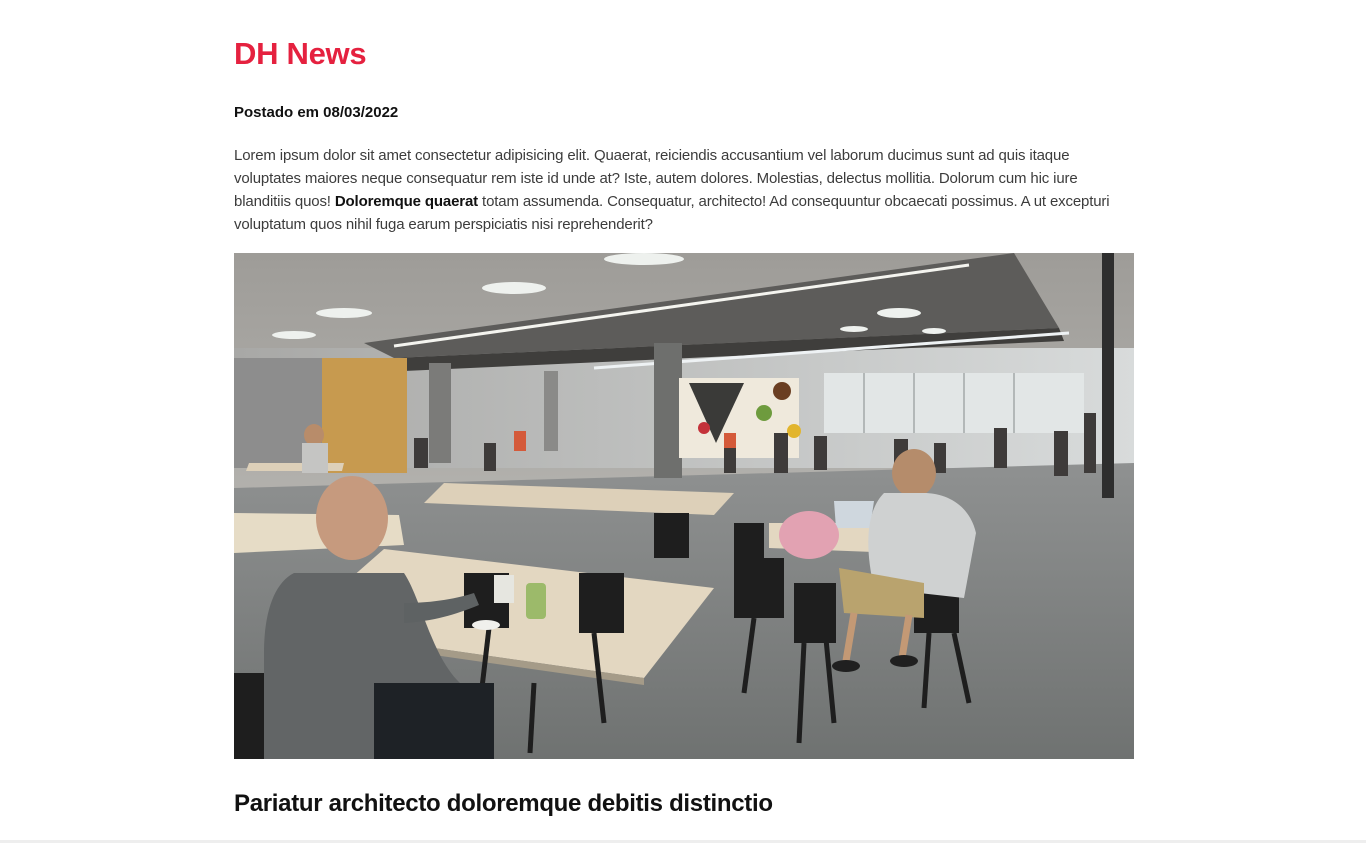 The image size is (1366, 843). I want to click on post-body-bold: Doloremque quaerat, so click(406, 201).